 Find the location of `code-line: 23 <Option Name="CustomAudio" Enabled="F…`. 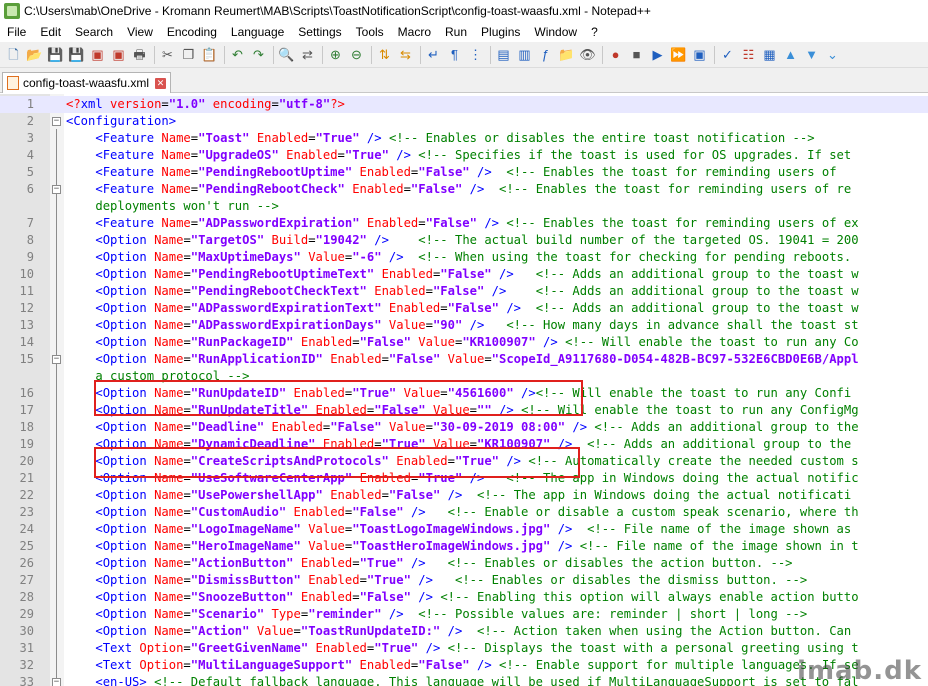

code-line: 23 <Option Name="CustomAudio" Enabled="F… is located at coordinates (464, 512).